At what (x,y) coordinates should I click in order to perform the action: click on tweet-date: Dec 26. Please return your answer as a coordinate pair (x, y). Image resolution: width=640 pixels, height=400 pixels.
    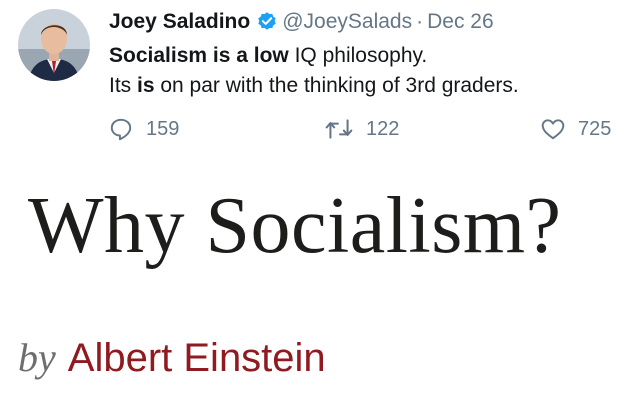
    Looking at the image, I should click on (460, 21).